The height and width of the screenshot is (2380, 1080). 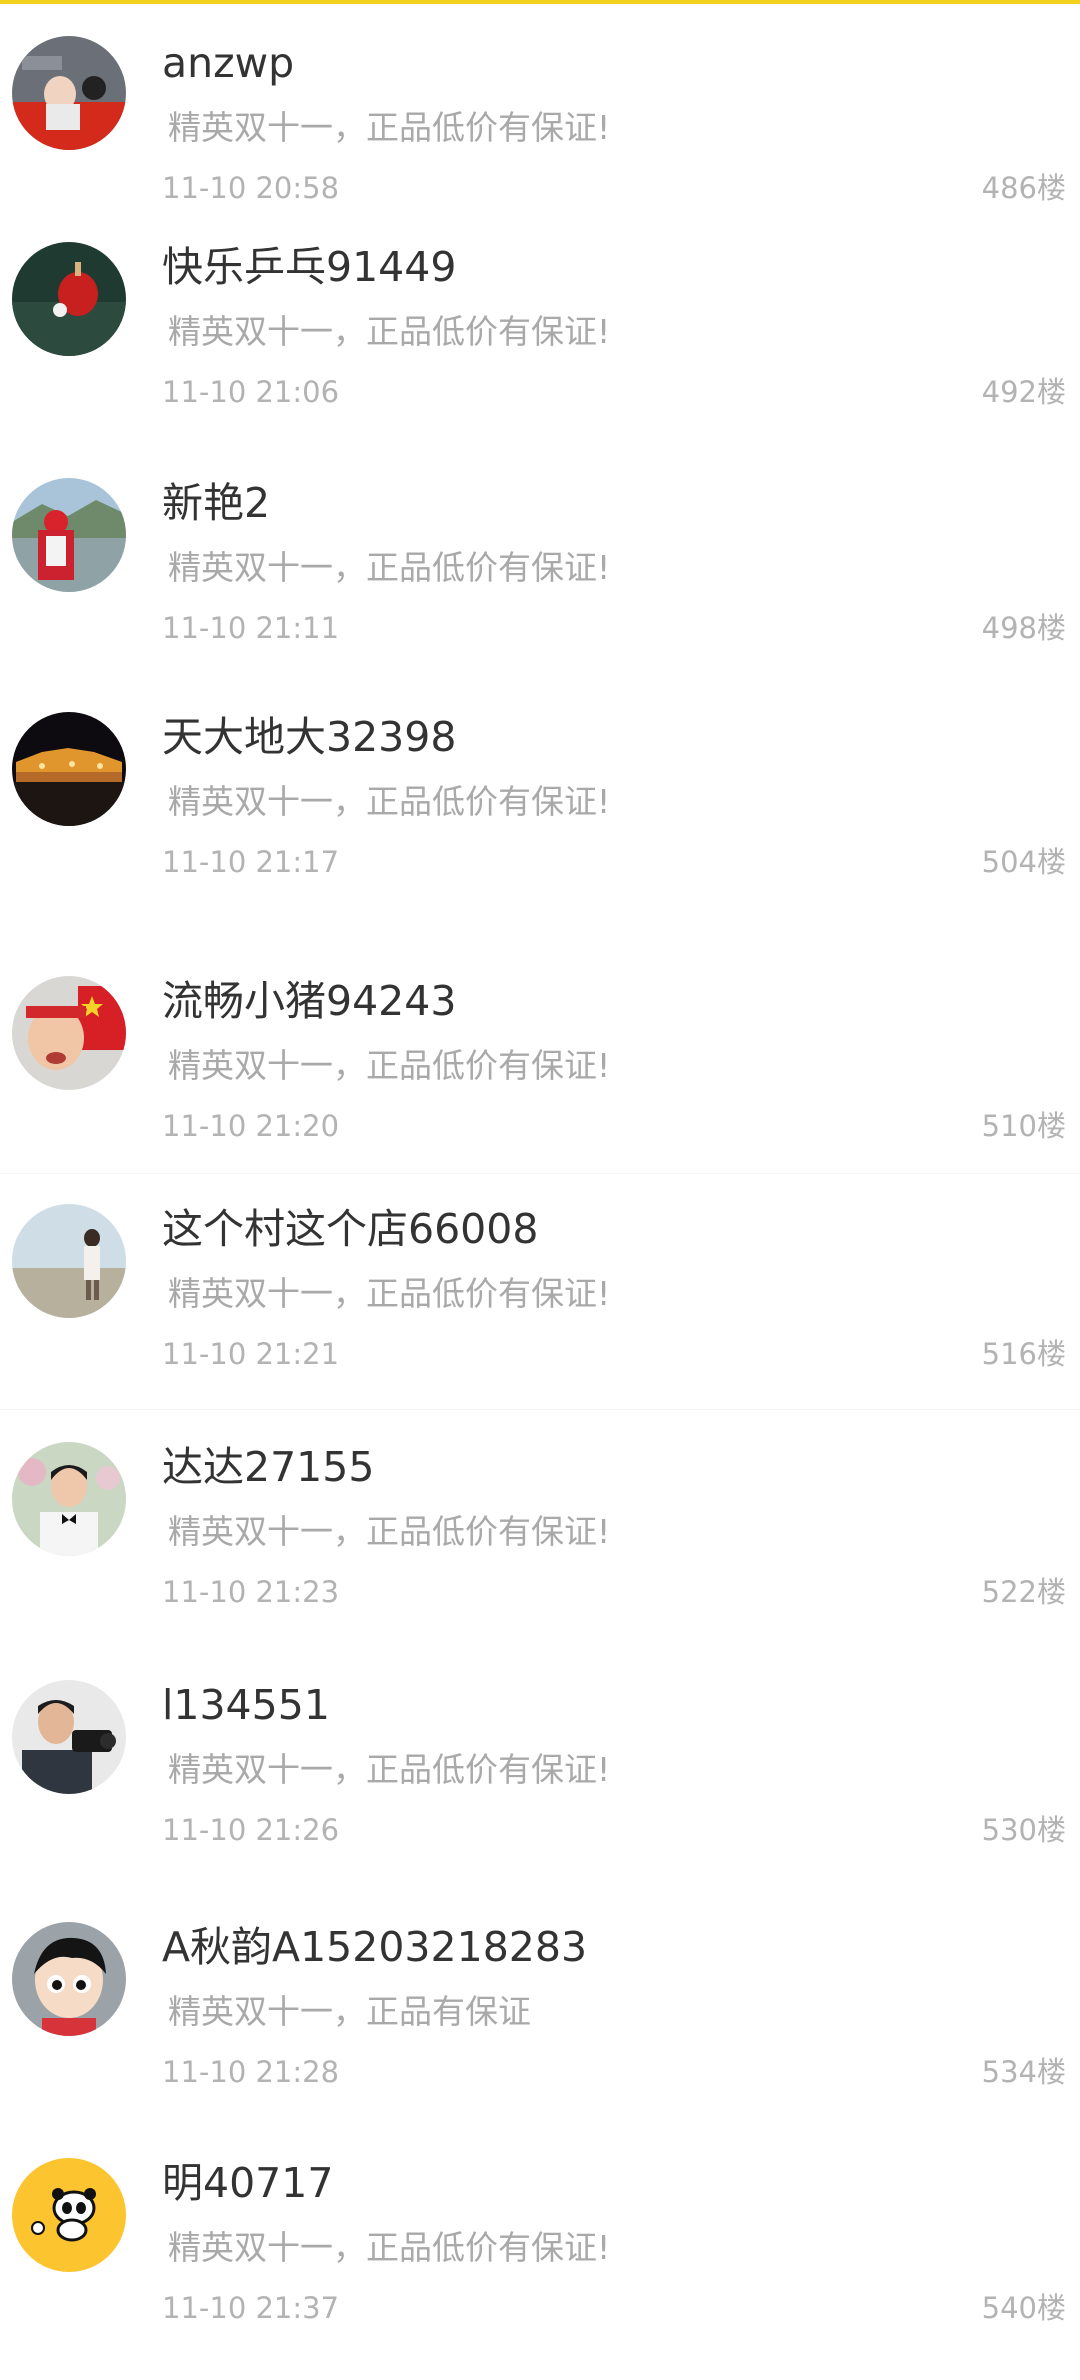 I want to click on comment-text: 精英双十一，正品有保证, so click(x=349, y=2011).